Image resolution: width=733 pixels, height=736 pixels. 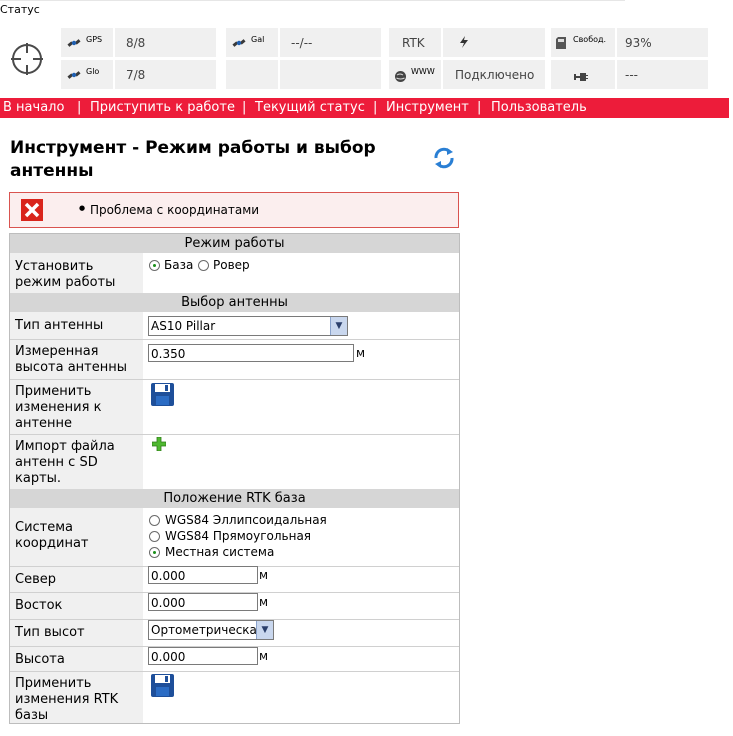 What do you see at coordinates (444, 158) in the screenshot?
I see `refresh-icon` at bounding box center [444, 158].